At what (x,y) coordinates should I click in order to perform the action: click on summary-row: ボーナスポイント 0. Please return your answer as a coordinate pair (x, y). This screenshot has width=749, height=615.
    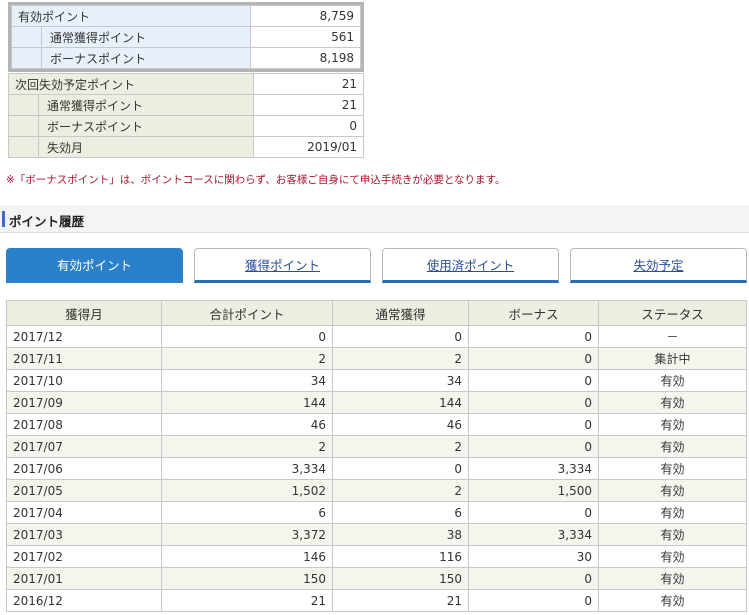
    Looking at the image, I should click on (186, 126).